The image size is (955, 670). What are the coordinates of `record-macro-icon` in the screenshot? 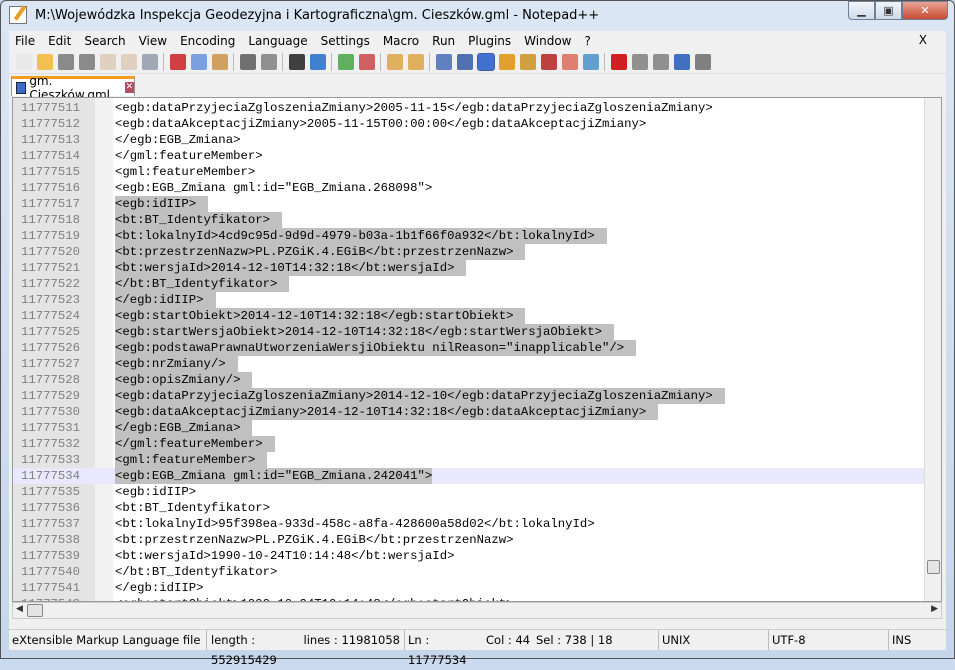 It's located at (618, 61).